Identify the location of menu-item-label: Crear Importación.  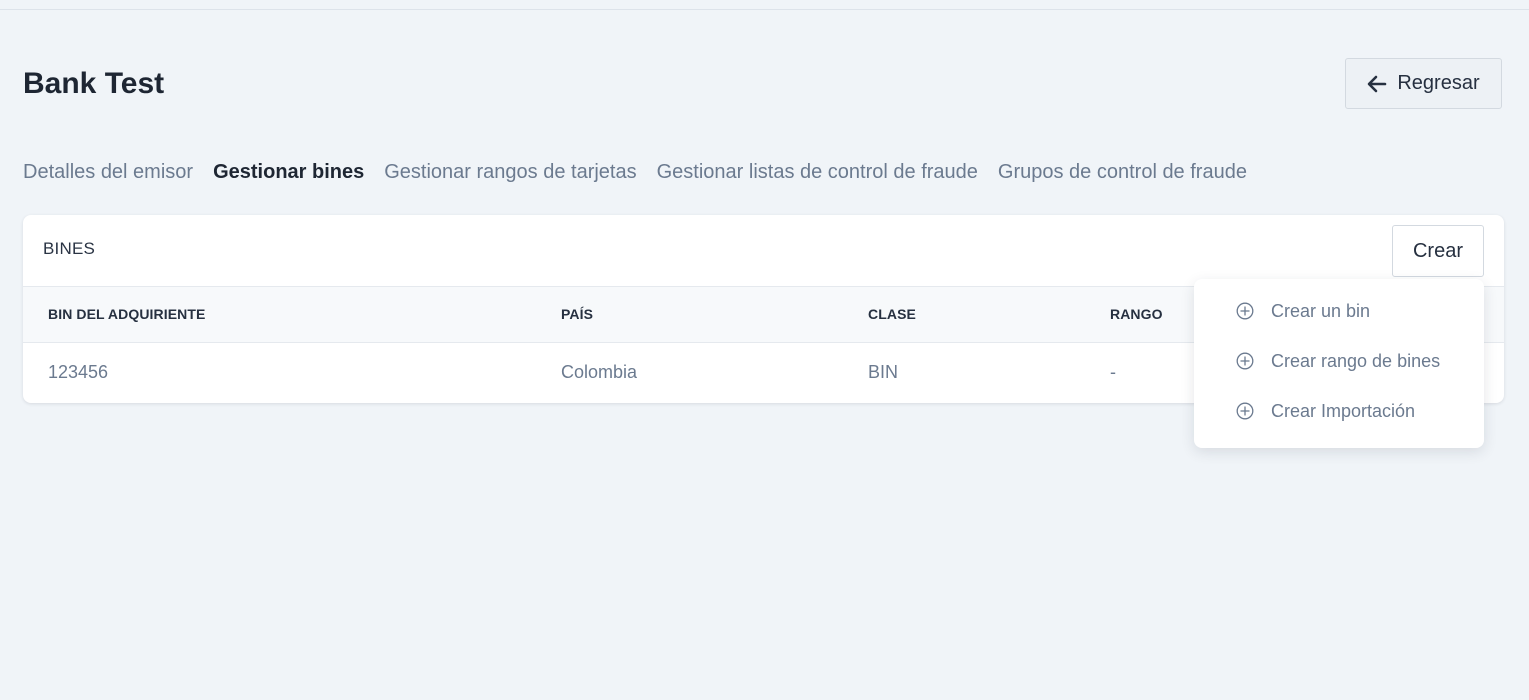
(1343, 410).